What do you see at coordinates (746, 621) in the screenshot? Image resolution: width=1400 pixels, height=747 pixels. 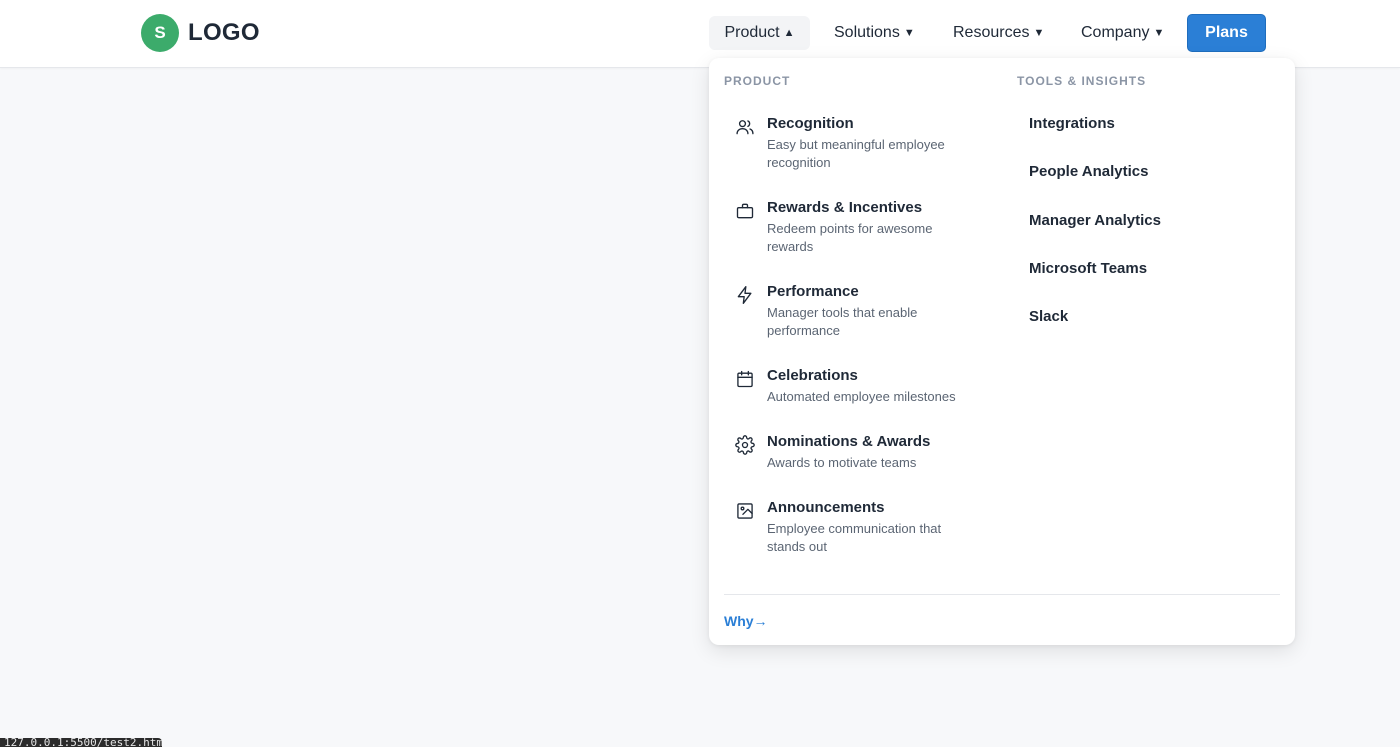 I see `why-link: Why→` at bounding box center [746, 621].